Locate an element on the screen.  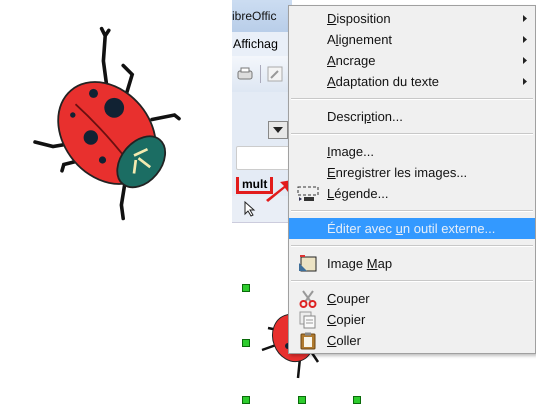
pointer-icon is located at coordinates (250, 209).